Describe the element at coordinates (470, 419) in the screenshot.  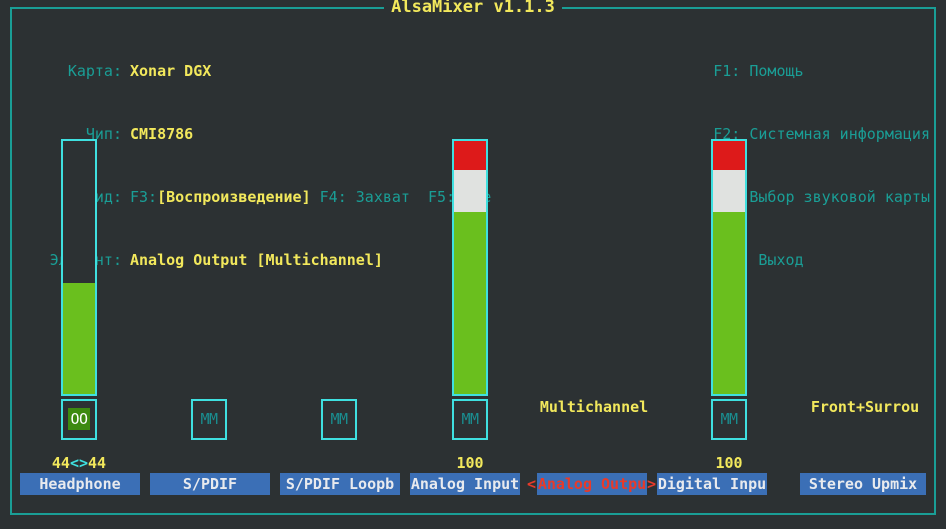
I see `mute-indicator-4: MM` at that location.